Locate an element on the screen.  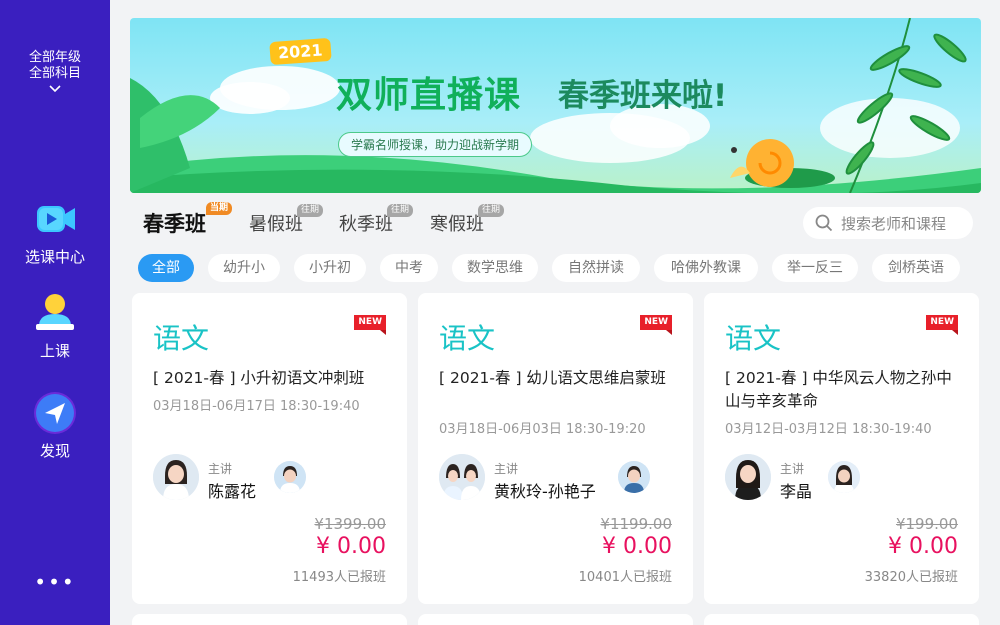
enrolled-count: 11493人已报班 is located at coordinates (339, 577).